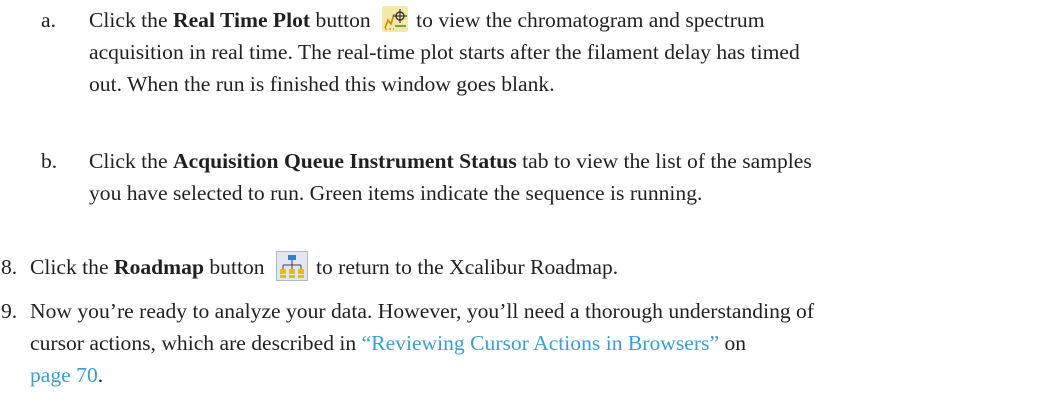  What do you see at coordinates (234, 267) in the screenshot?
I see `step-8-post1: button` at bounding box center [234, 267].